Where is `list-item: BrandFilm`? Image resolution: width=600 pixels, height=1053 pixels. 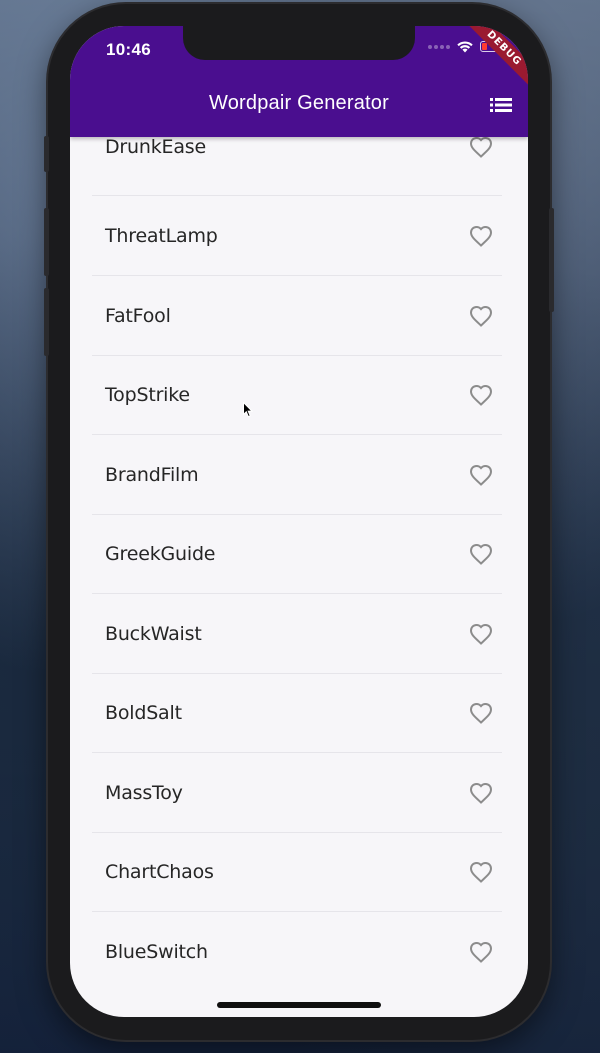 list-item: BrandFilm is located at coordinates (297, 475).